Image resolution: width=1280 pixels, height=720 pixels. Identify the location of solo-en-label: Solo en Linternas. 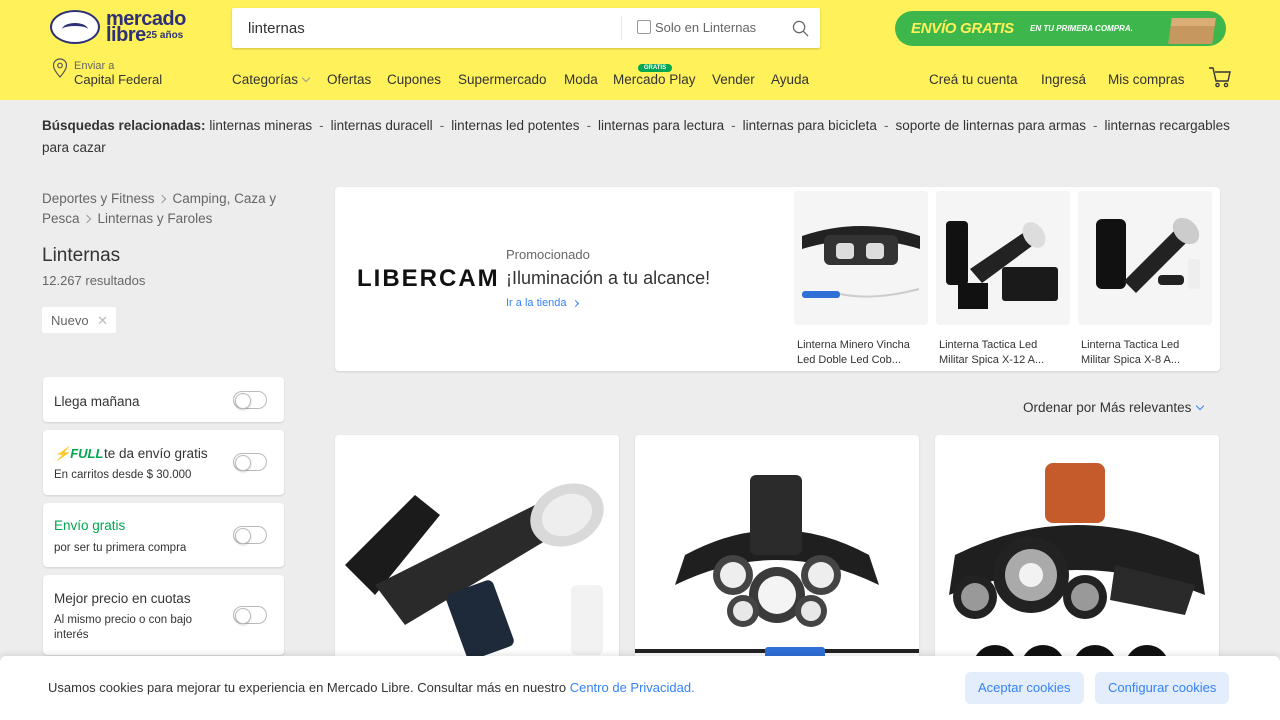
(705, 27).